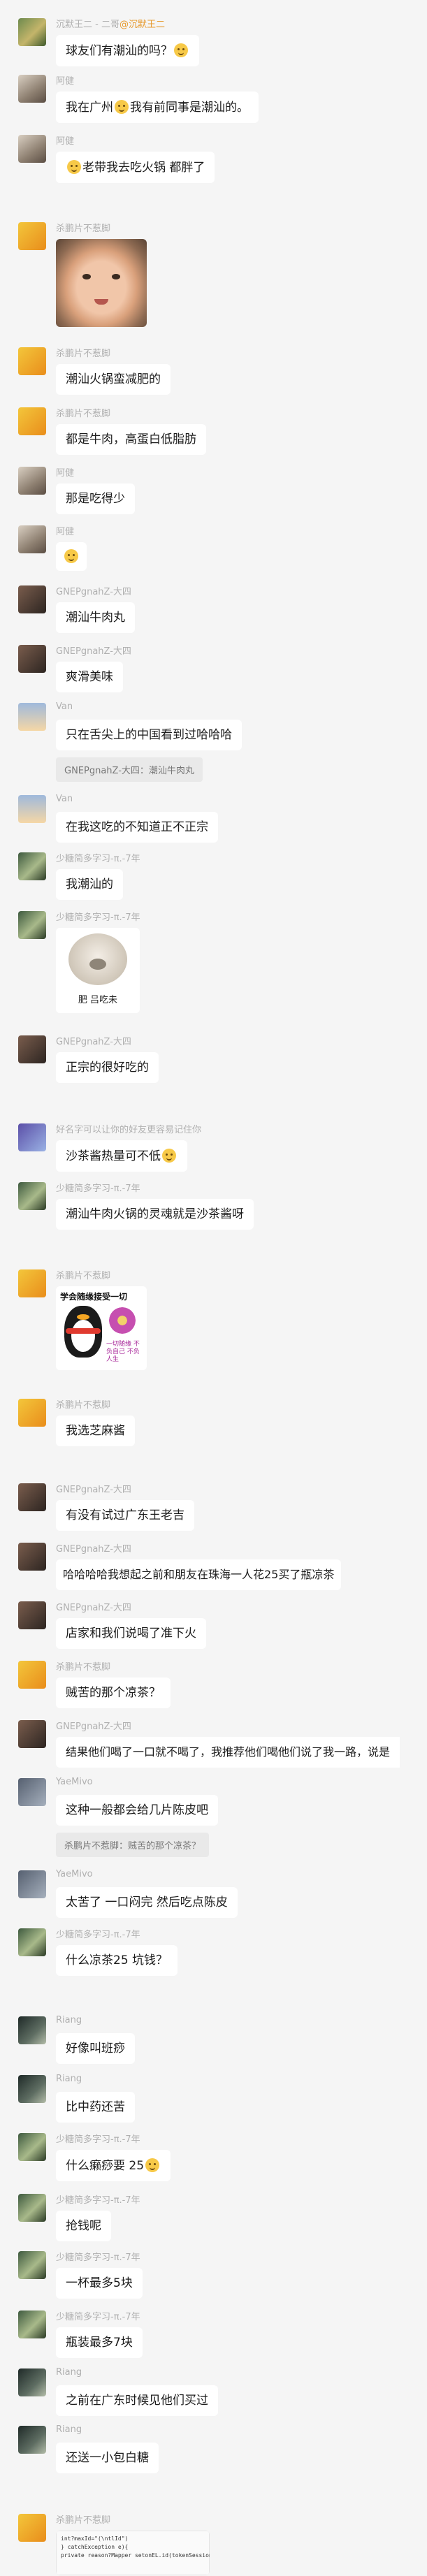 The image size is (427, 2576). What do you see at coordinates (95, 2107) in the screenshot?
I see `message-bubble: 比中药还苦` at bounding box center [95, 2107].